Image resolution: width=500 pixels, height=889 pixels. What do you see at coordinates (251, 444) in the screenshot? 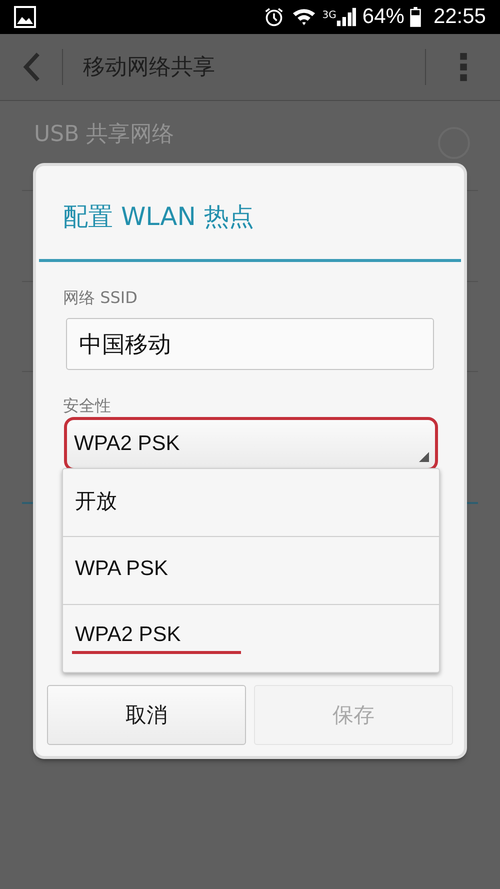
I see `dropdown: WPA2 PSK` at bounding box center [251, 444].